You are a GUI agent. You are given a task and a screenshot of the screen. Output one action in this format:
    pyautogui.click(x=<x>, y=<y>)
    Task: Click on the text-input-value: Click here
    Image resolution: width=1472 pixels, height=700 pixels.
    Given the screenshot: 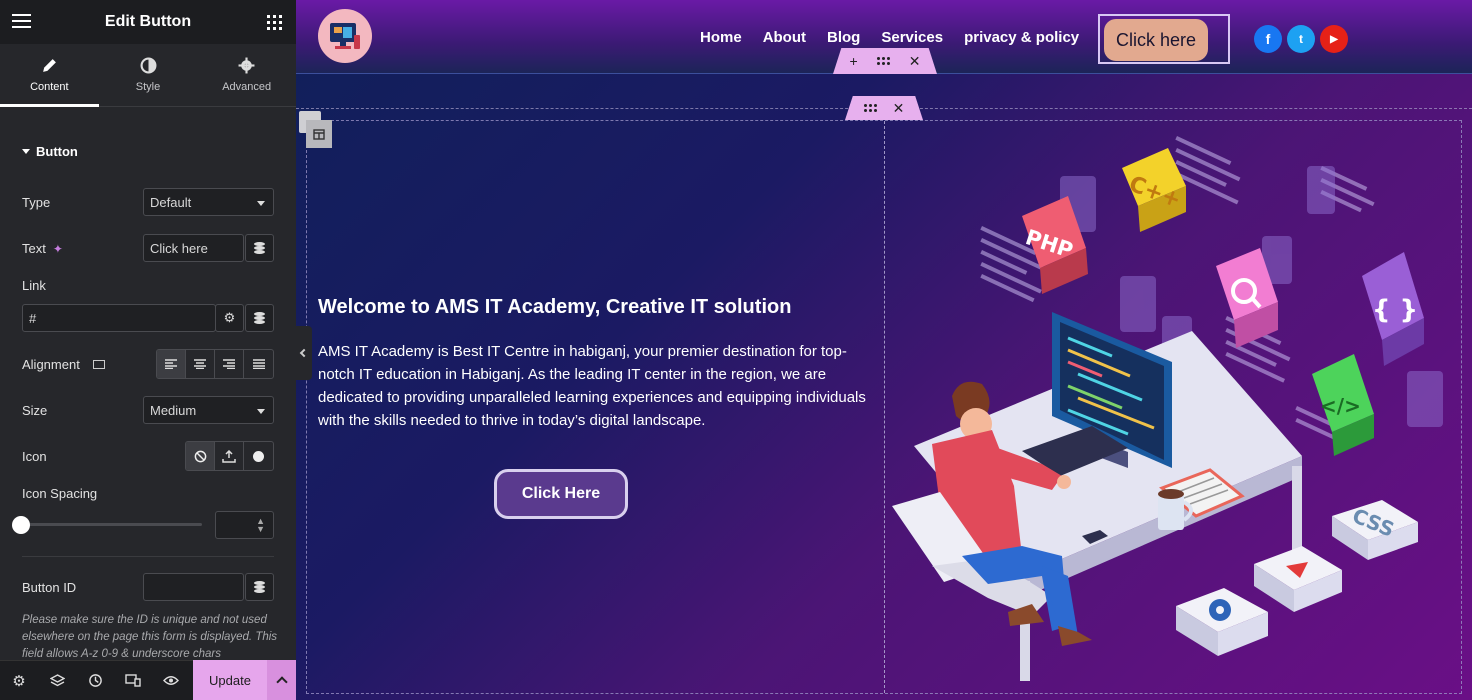 What is the action you would take?
    pyautogui.click(x=179, y=248)
    